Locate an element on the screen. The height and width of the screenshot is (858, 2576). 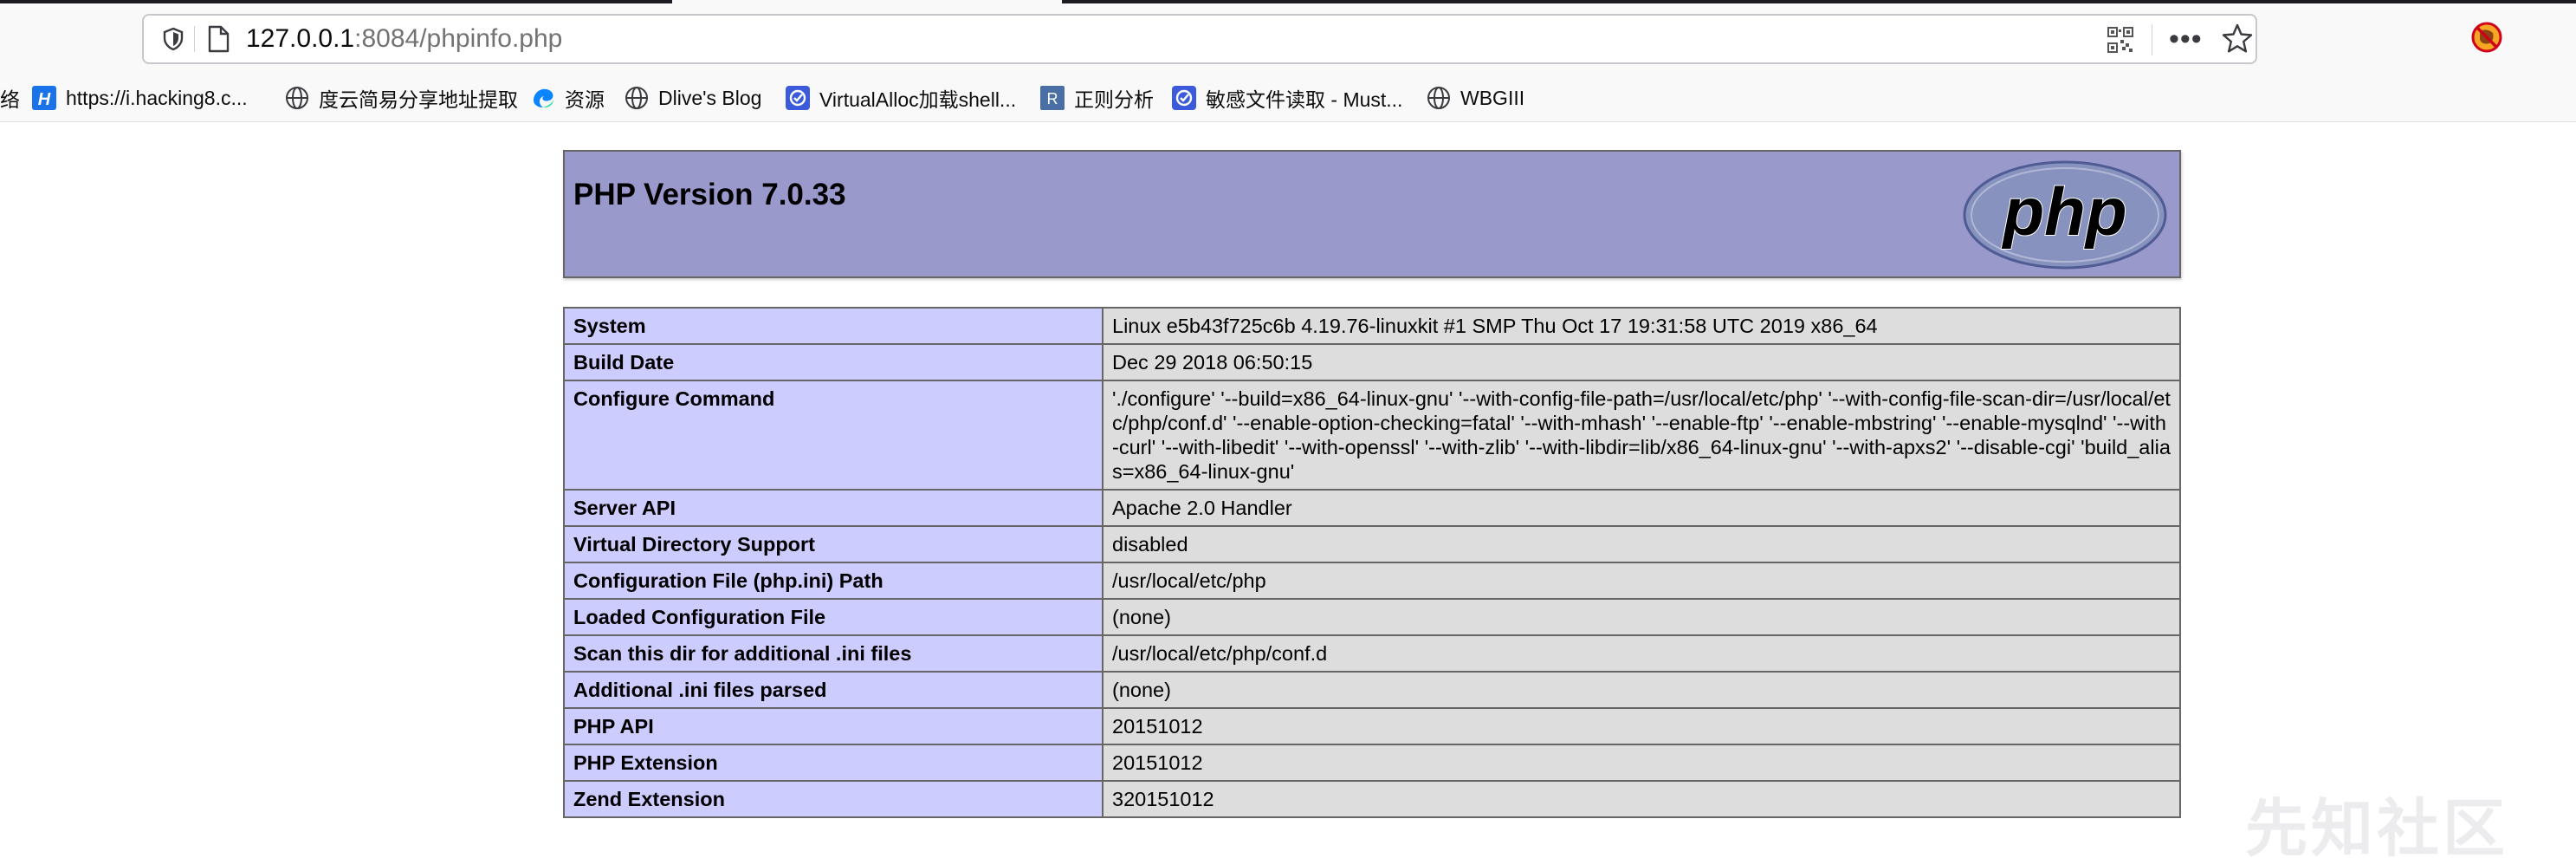
bookmark-item: 资源 is located at coordinates (567, 98).